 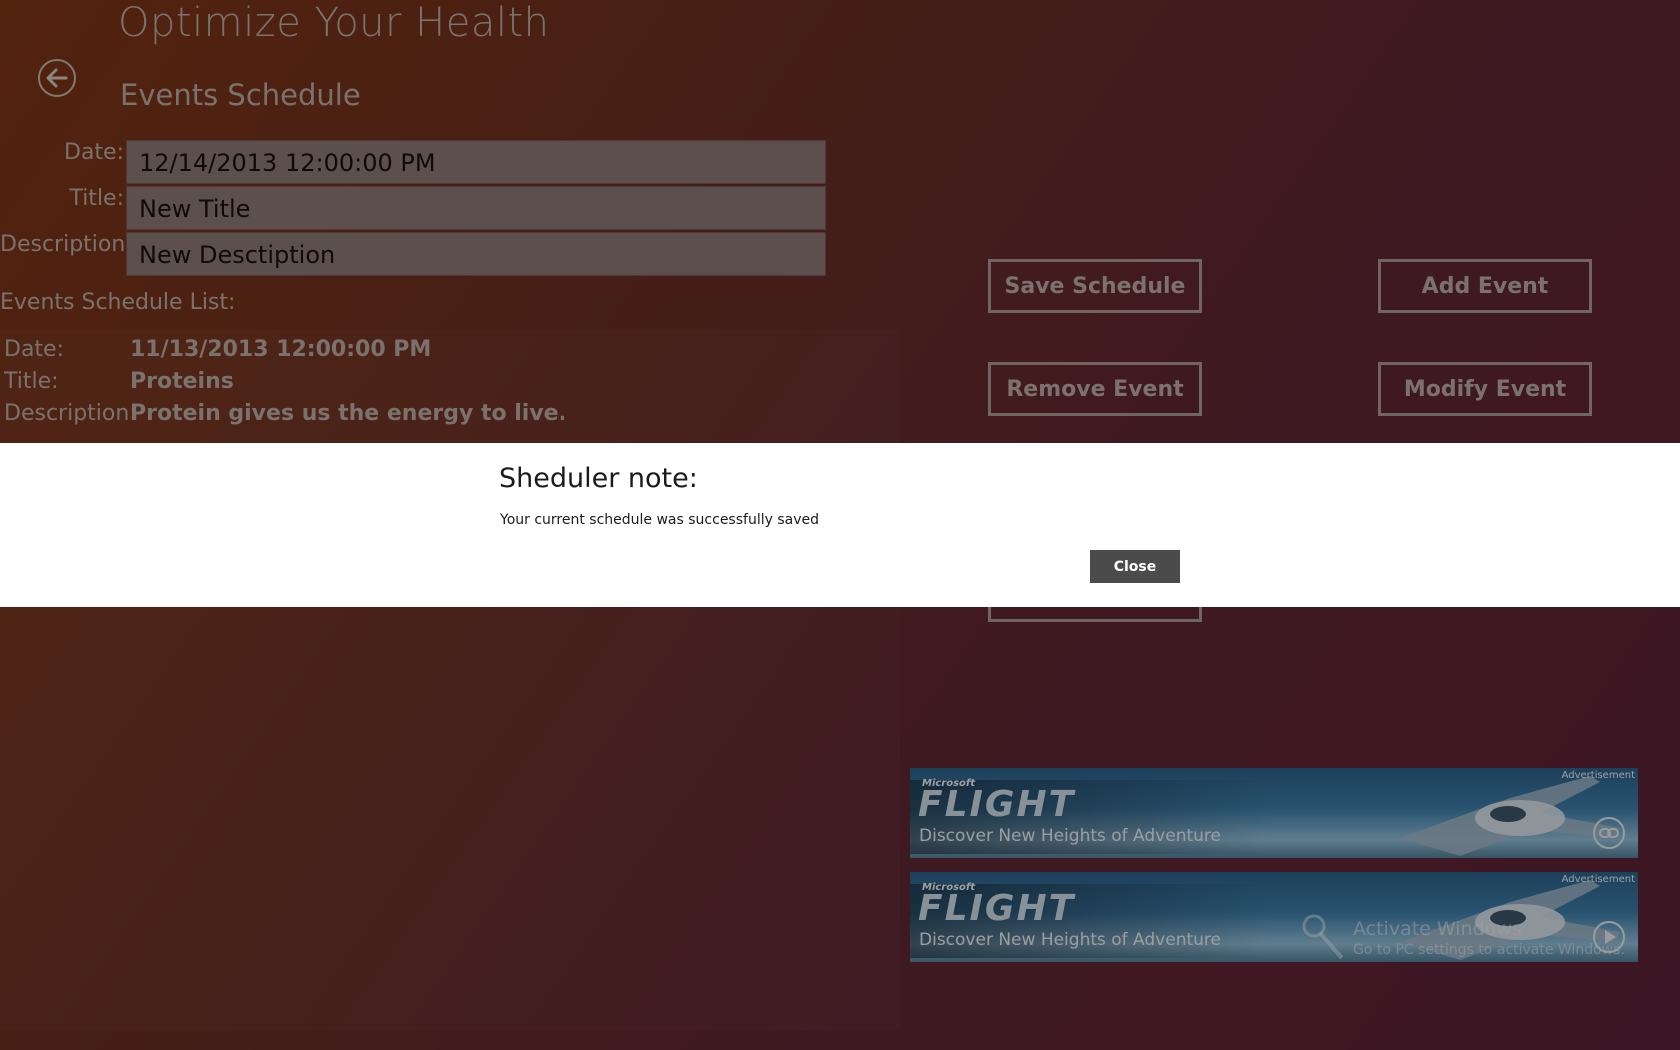 What do you see at coordinates (240, 95) in the screenshot?
I see `page-title: Events Schedule` at bounding box center [240, 95].